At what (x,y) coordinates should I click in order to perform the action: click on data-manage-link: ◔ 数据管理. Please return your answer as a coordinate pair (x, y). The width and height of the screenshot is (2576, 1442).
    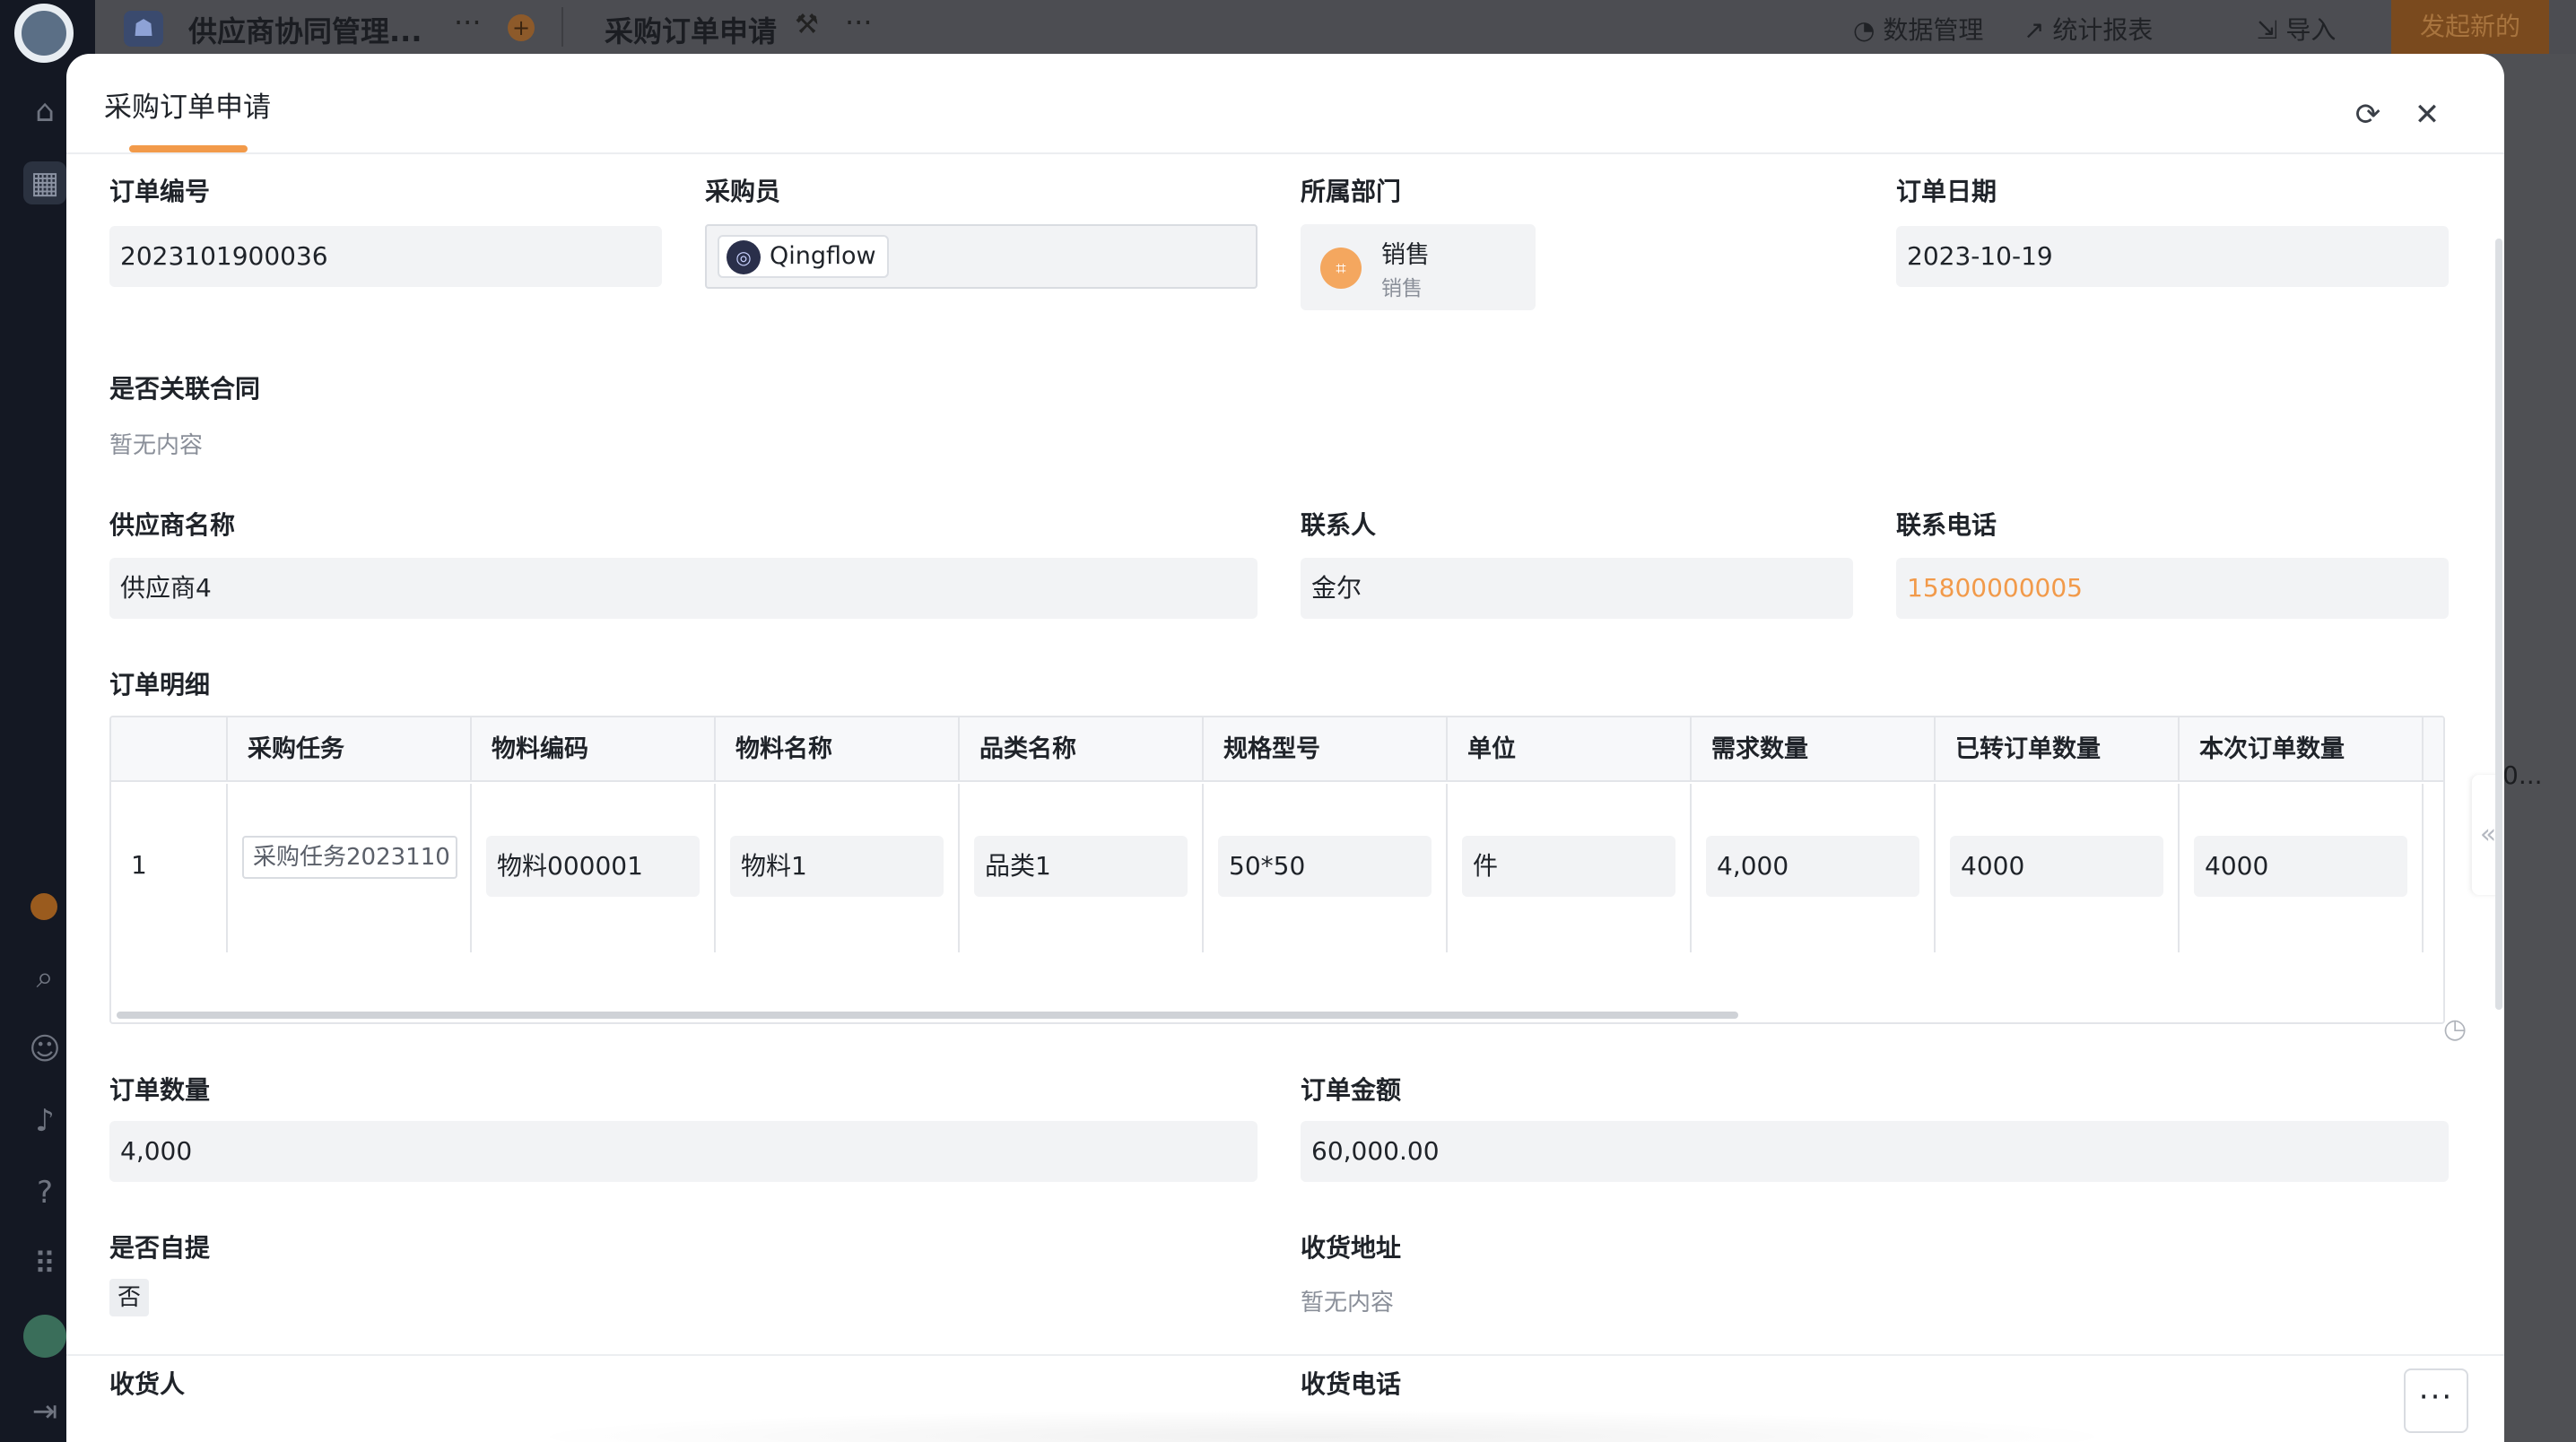
    Looking at the image, I should click on (1918, 29).